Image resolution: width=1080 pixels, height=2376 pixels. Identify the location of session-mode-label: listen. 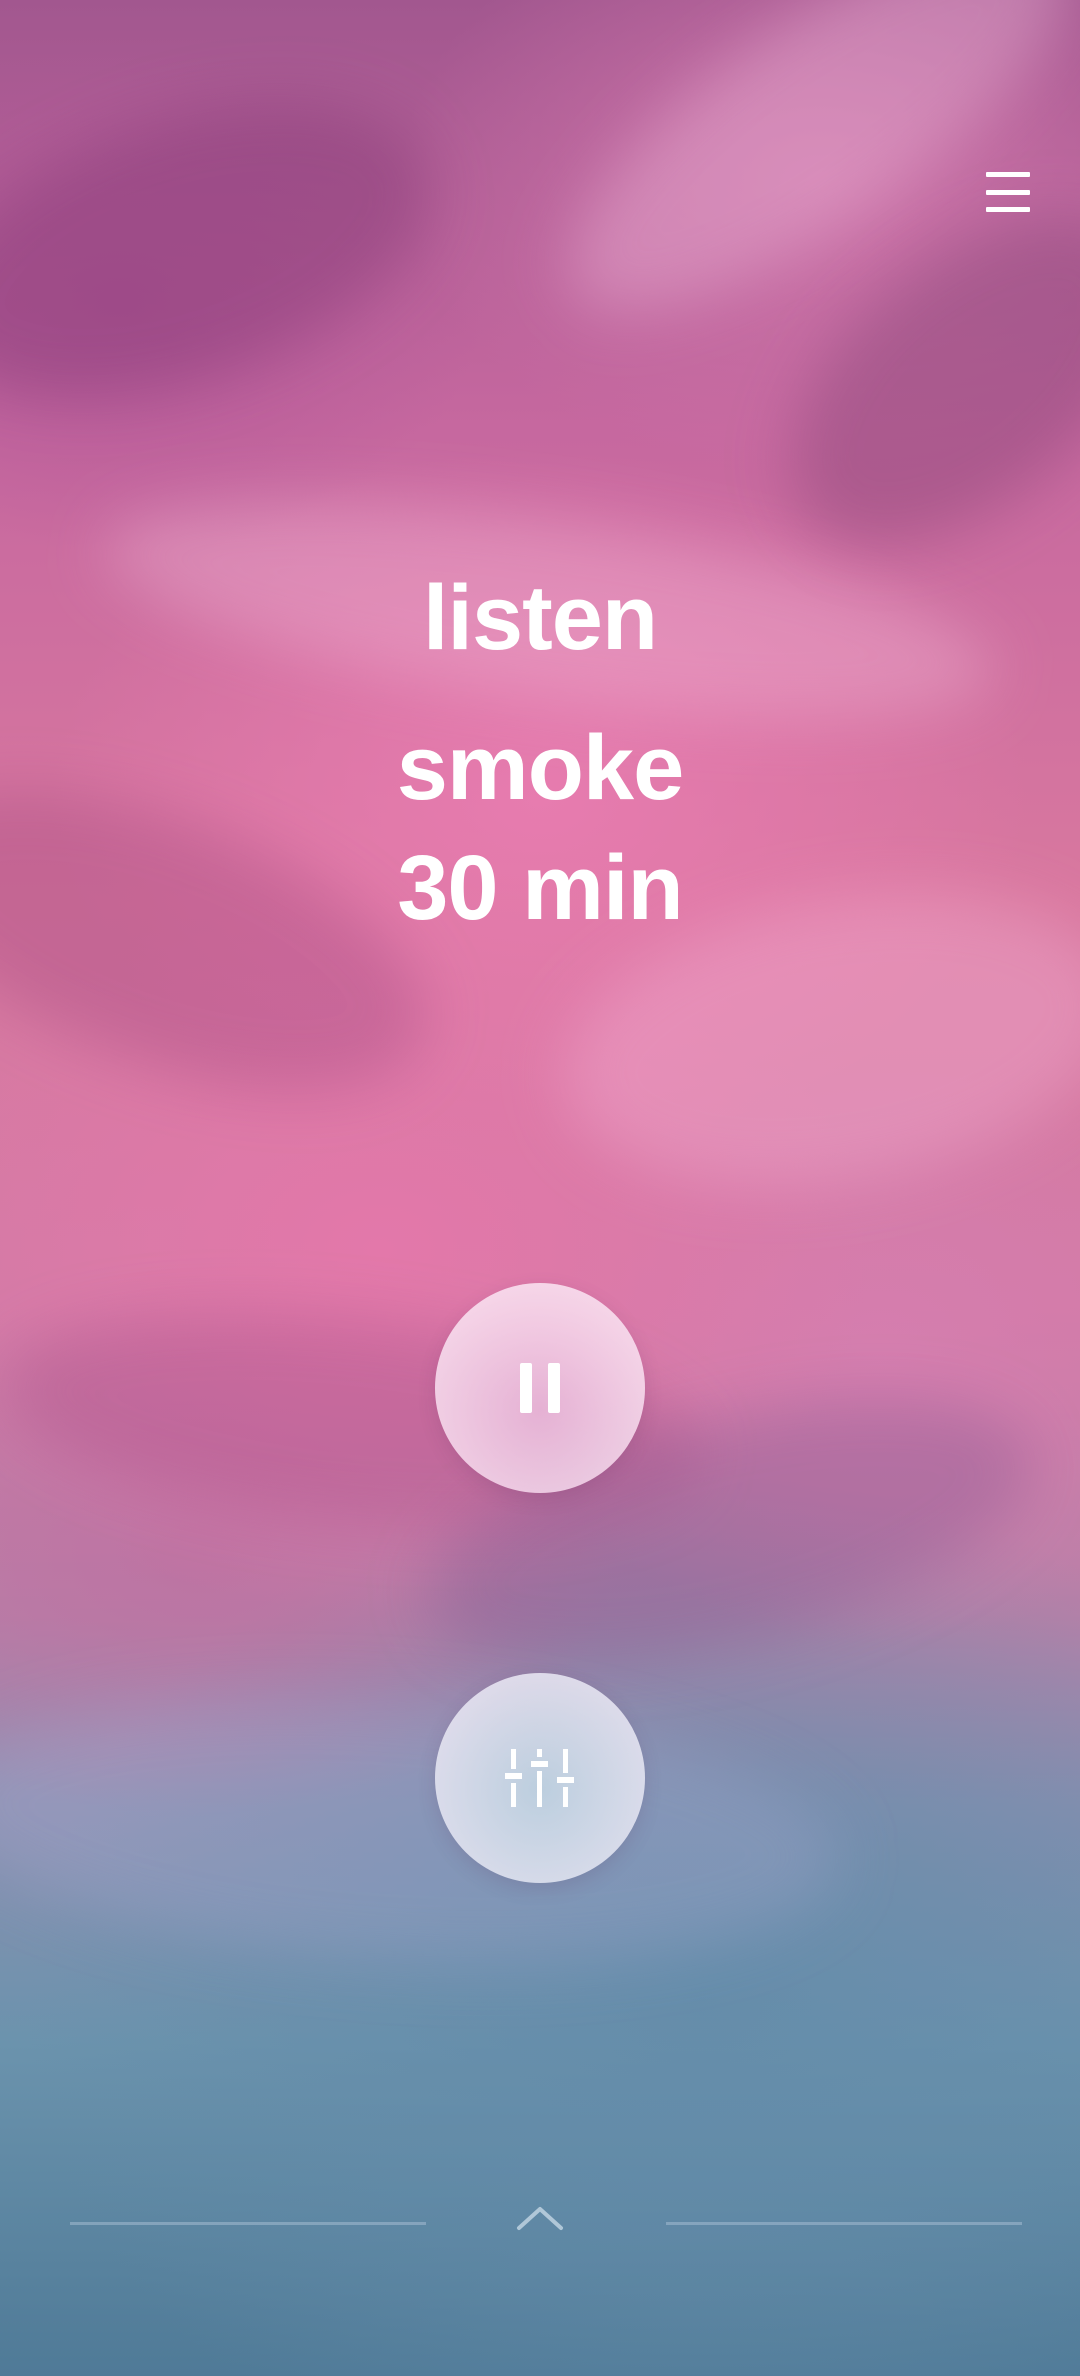
(540, 618).